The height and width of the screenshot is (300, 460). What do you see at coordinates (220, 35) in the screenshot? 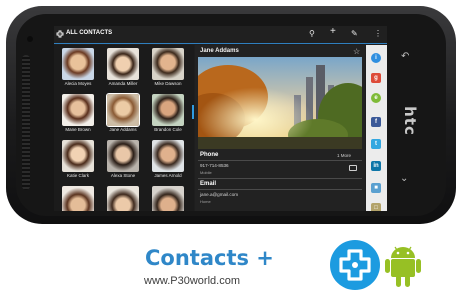
I see `action-bar: ALL CONTACTS ⚲ + ✎ ⋮` at bounding box center [220, 35].